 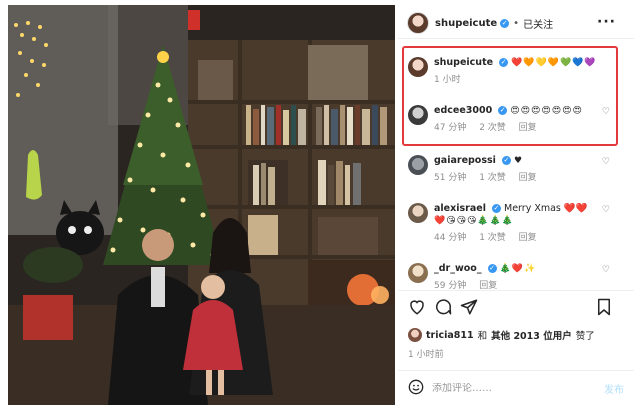 I want to click on comment-username: _dr_woo_, so click(x=458, y=268).